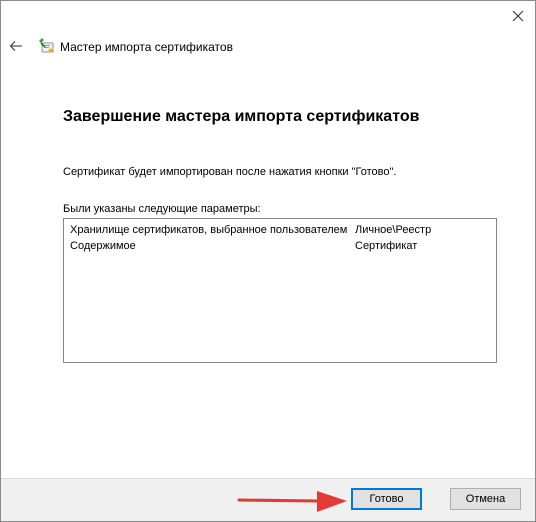  What do you see at coordinates (386, 499) in the screenshot?
I see `finish-button: Готово` at bounding box center [386, 499].